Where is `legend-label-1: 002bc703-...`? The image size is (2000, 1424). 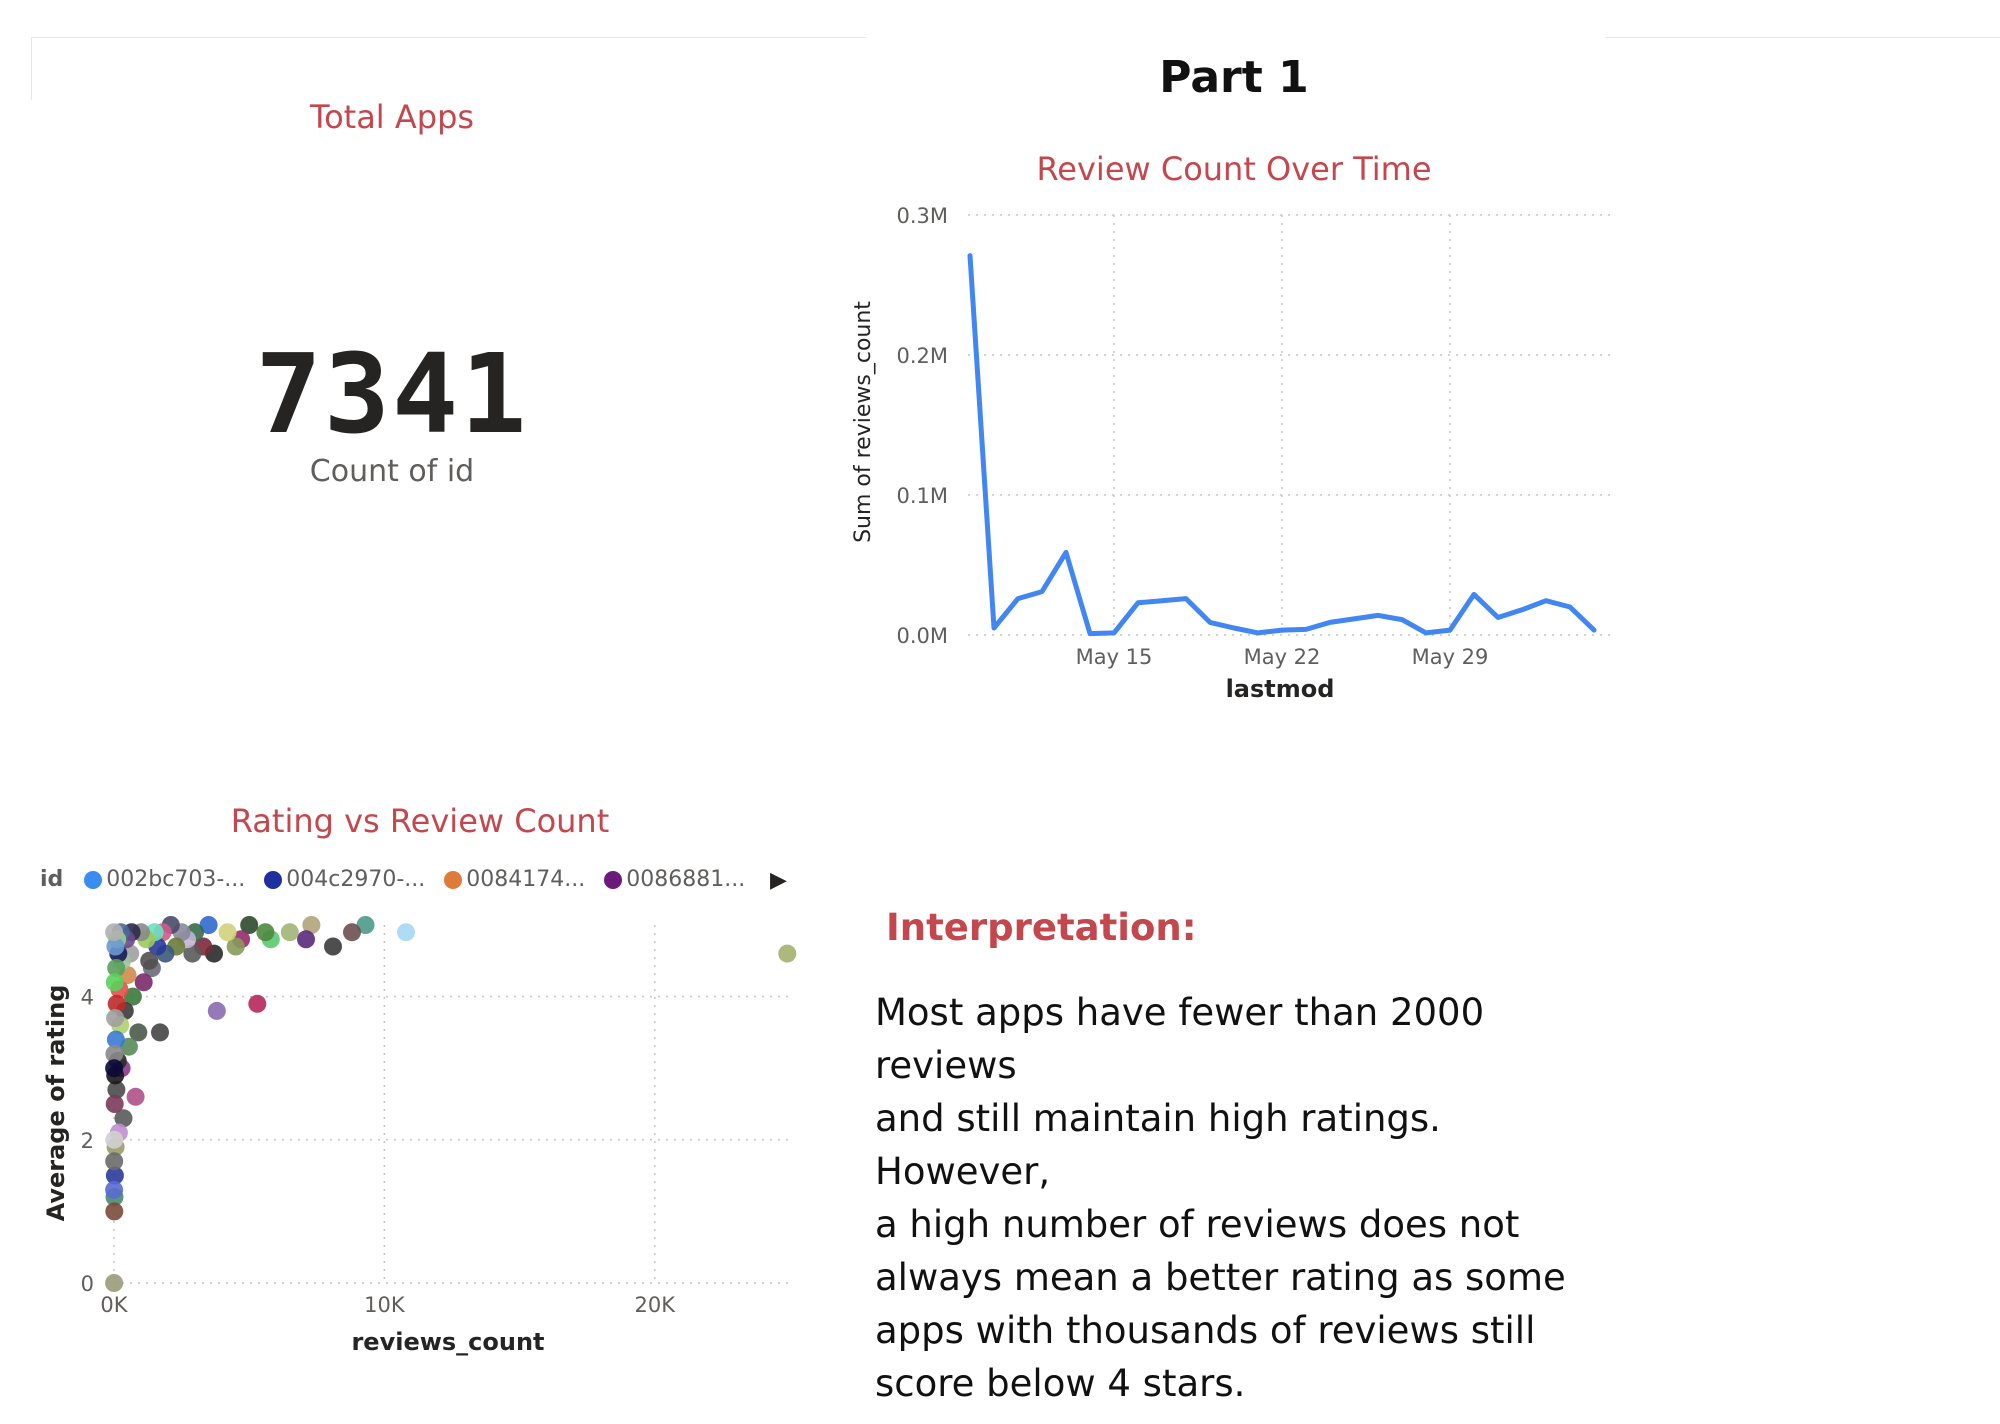 legend-label-1: 002bc703-... is located at coordinates (176, 879).